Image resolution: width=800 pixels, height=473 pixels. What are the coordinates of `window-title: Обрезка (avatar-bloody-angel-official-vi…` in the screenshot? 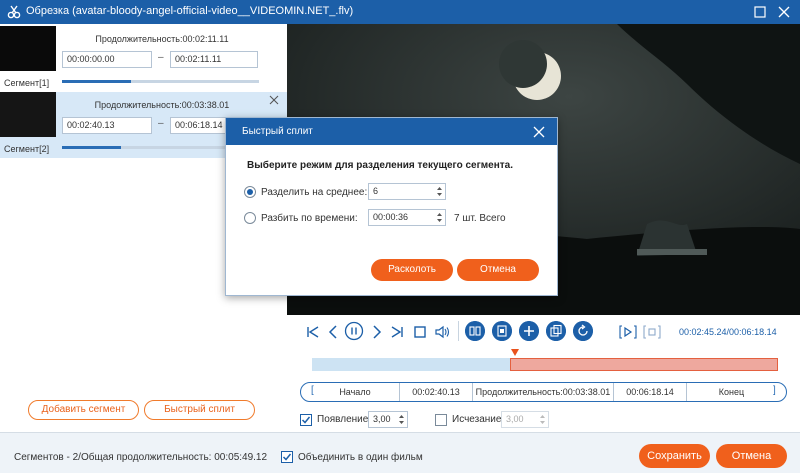 It's located at (190, 11).